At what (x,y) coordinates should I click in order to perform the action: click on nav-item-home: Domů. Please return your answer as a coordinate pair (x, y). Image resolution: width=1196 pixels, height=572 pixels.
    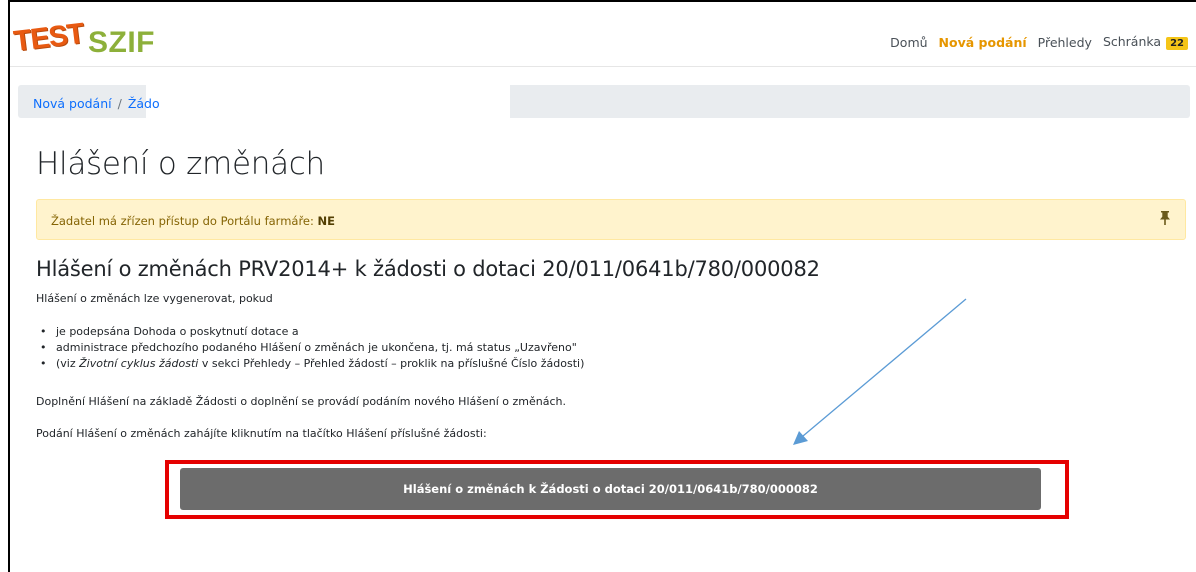
    Looking at the image, I should click on (908, 42).